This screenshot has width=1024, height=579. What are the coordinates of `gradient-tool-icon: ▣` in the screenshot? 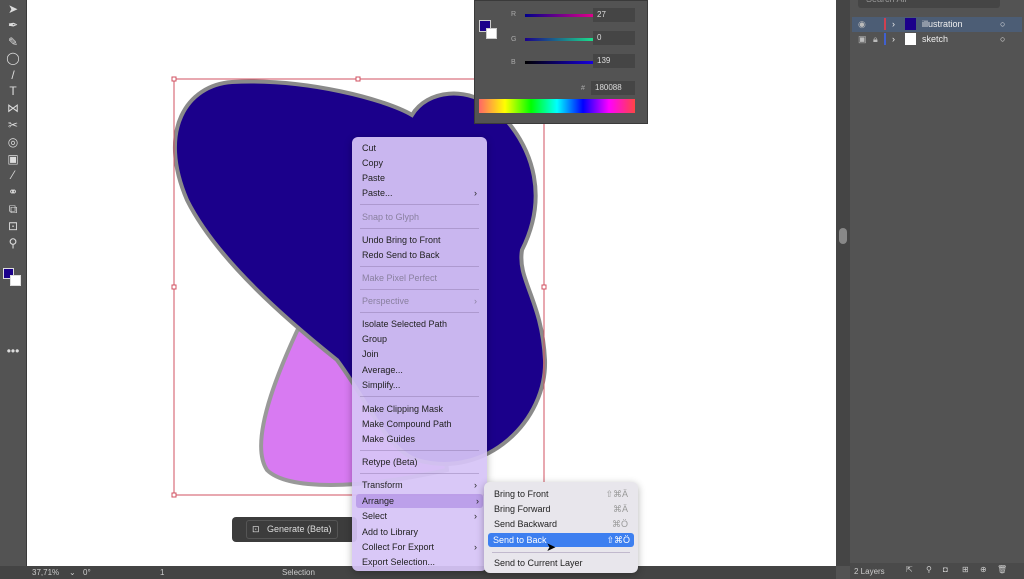 It's located at (13, 159).